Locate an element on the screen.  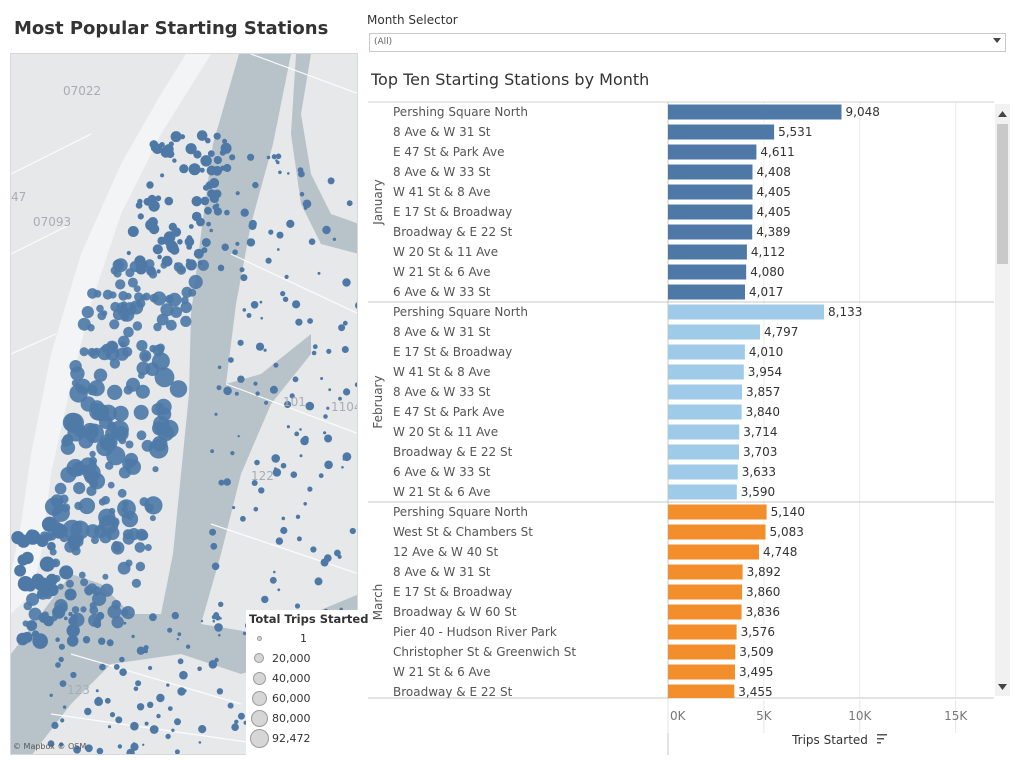
station-label: Broadway & W 60 St is located at coordinates (455, 612).